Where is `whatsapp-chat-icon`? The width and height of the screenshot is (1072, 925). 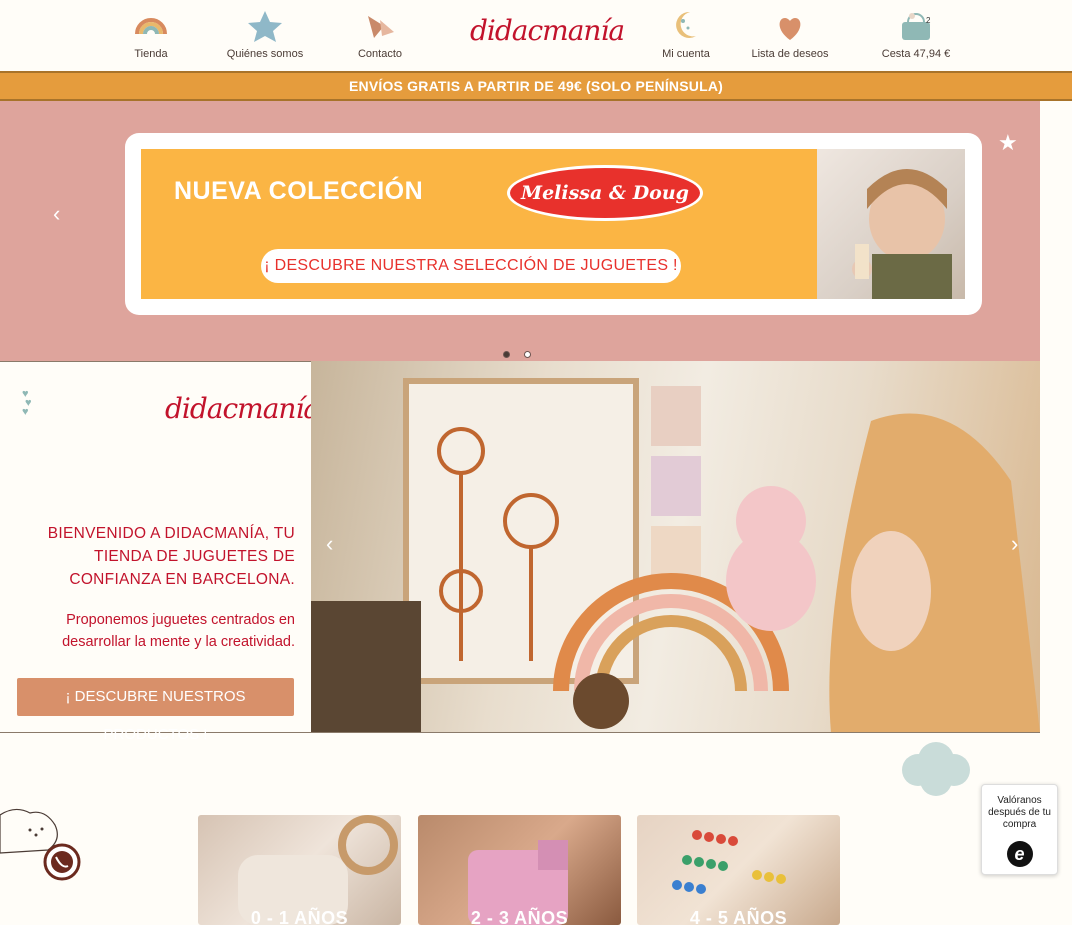 whatsapp-chat-icon is located at coordinates (42, 845).